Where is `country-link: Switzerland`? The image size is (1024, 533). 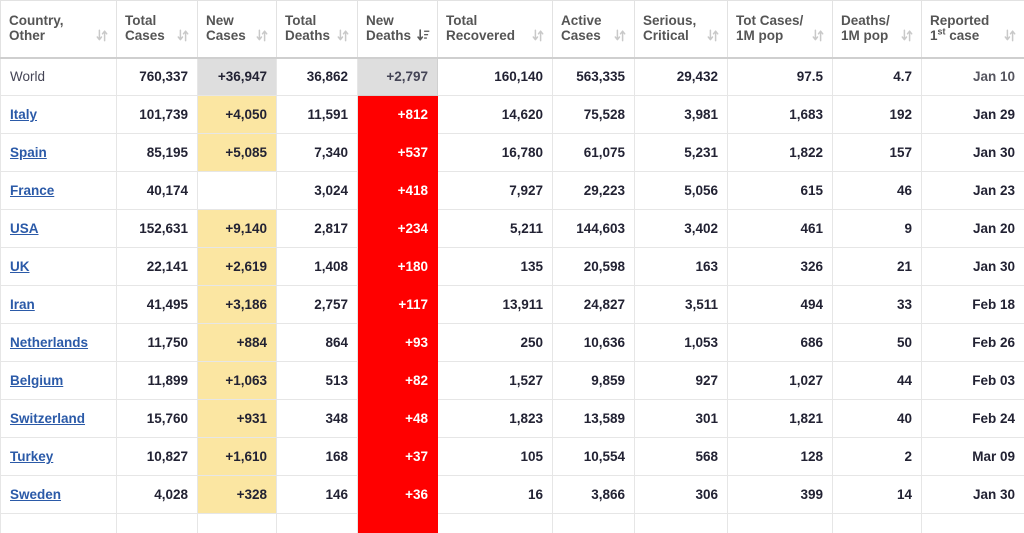 country-link: Switzerland is located at coordinates (47, 418).